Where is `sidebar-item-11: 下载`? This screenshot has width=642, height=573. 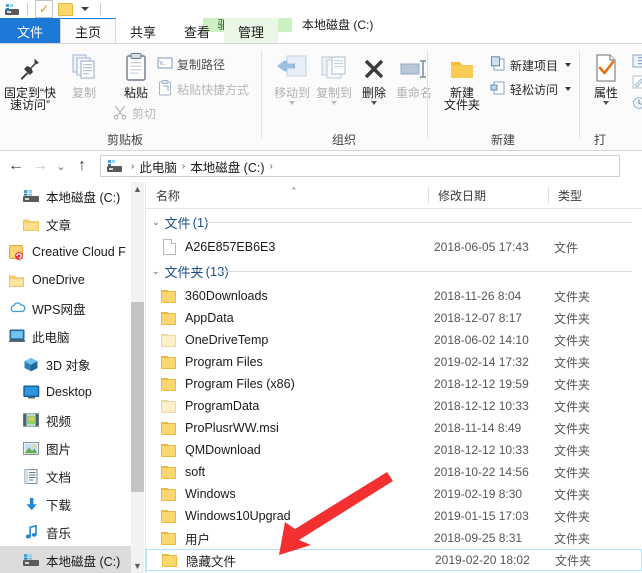 sidebar-item-11: 下载 is located at coordinates (70, 504).